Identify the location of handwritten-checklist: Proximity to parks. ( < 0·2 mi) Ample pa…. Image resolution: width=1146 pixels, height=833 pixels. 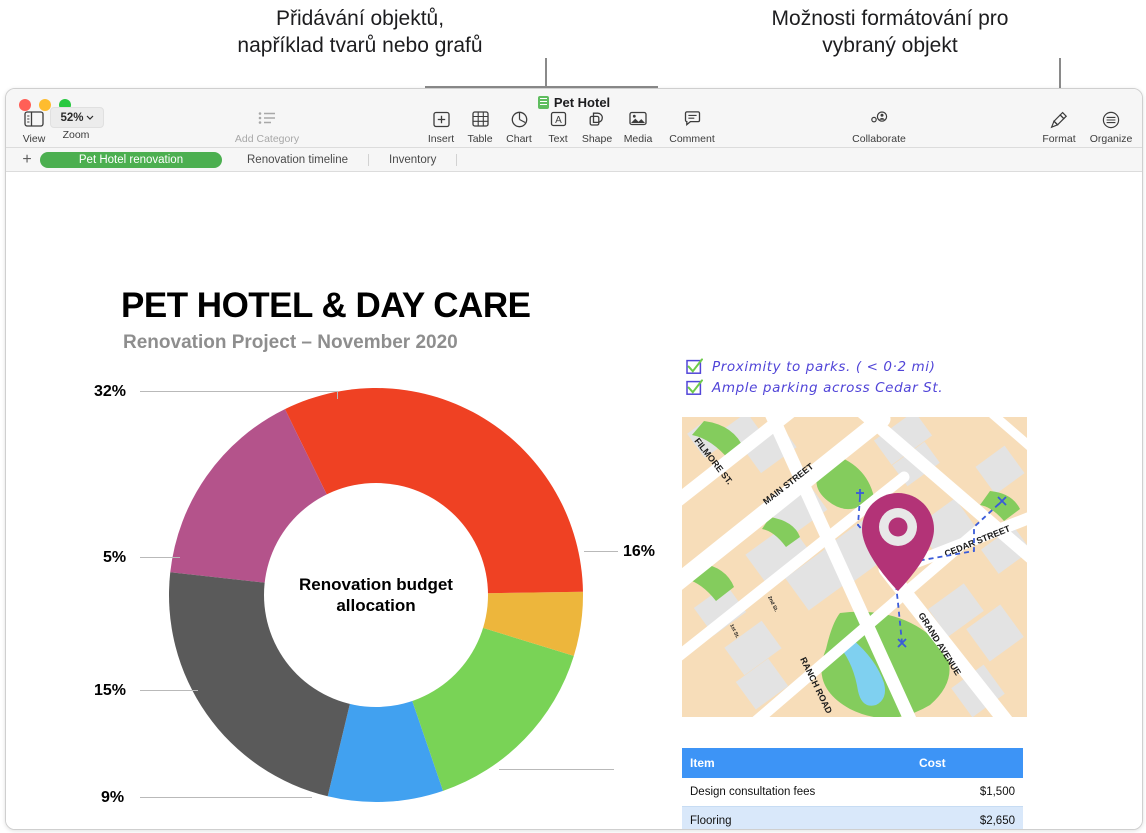
(814, 377).